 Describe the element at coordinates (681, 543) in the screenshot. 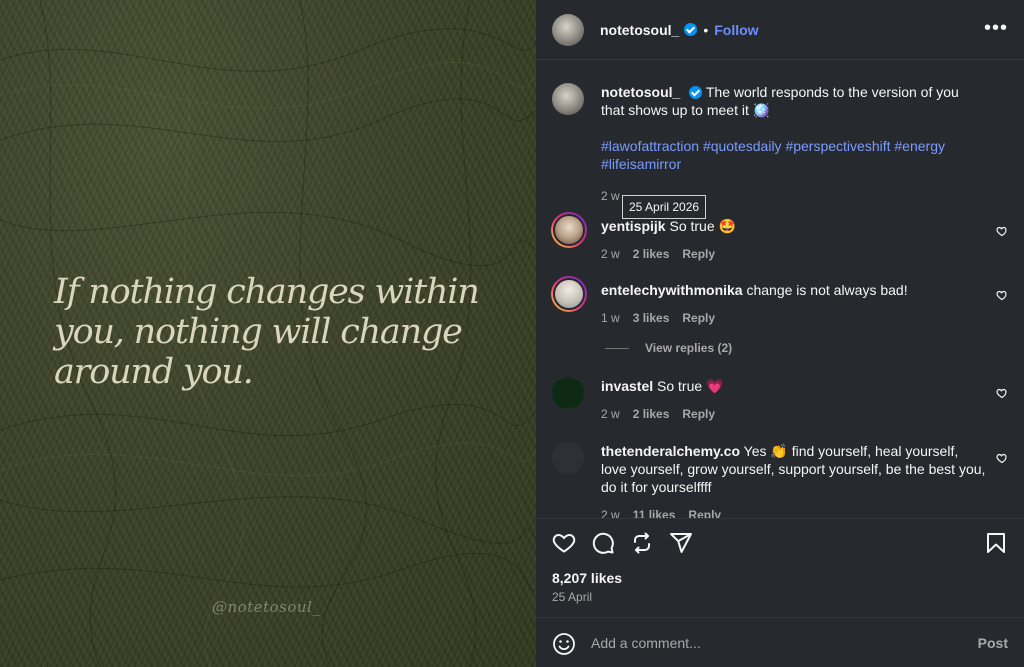

I see `share-paper-plane-icon` at that location.